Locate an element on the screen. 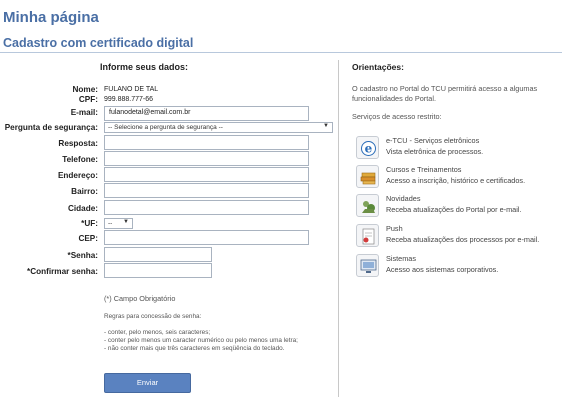 This screenshot has width=562, height=397. svg-text: e is located at coordinates (369, 149).